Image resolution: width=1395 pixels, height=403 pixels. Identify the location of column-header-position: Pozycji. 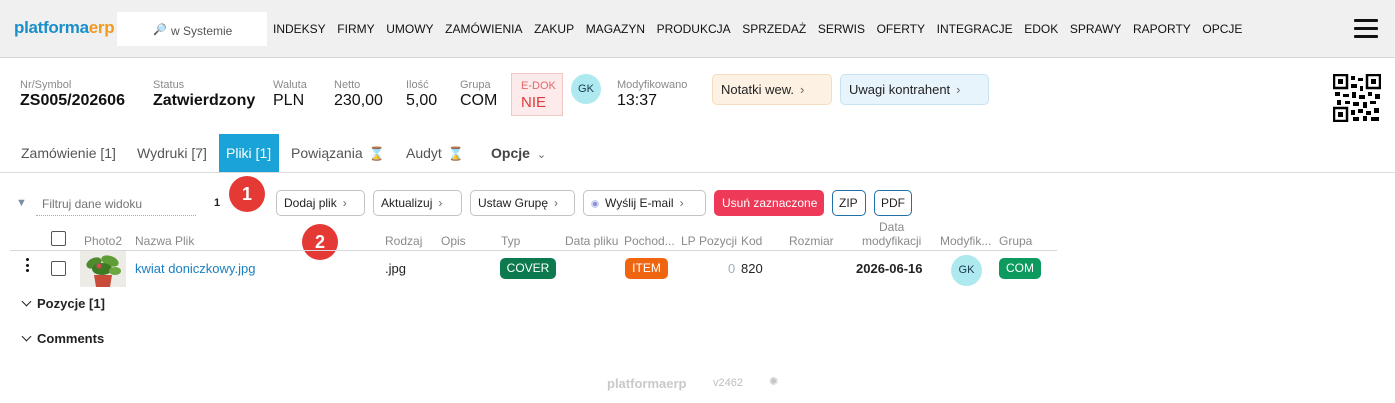
(718, 241).